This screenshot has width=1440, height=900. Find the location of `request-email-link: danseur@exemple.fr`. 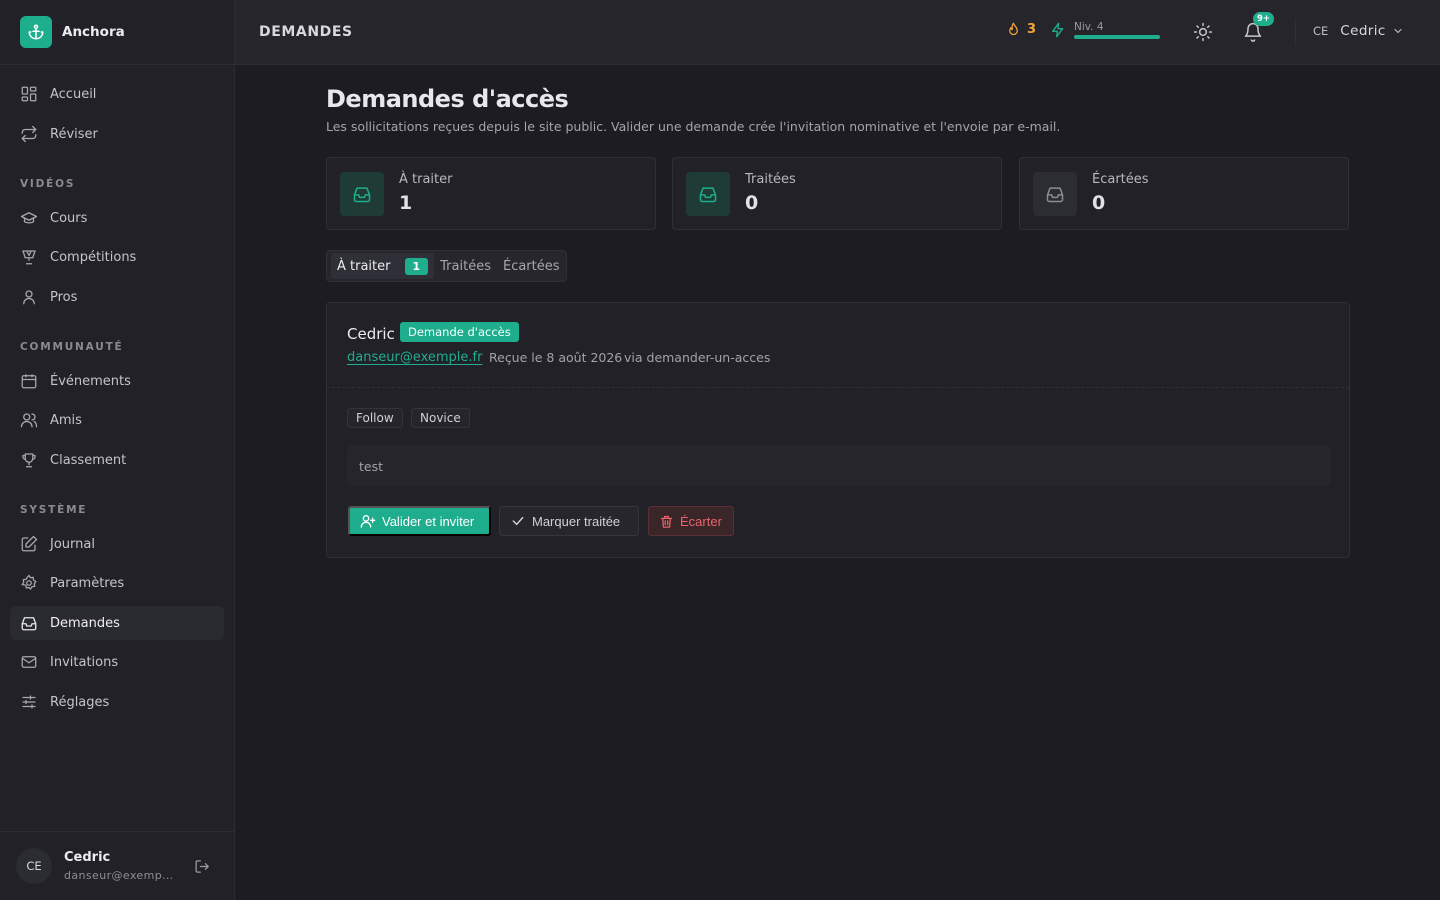

request-email-link: danseur@exemple.fr is located at coordinates (414, 357).